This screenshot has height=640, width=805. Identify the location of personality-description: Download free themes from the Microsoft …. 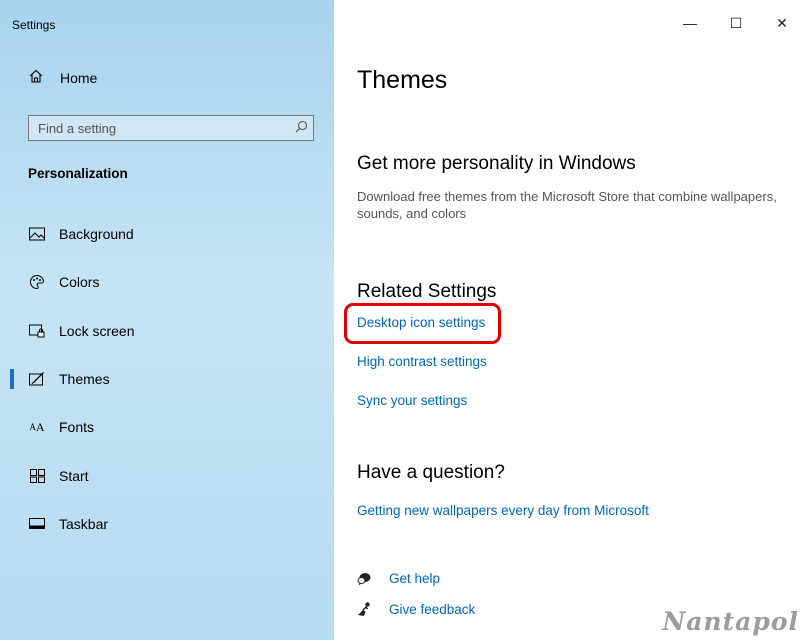
(567, 205).